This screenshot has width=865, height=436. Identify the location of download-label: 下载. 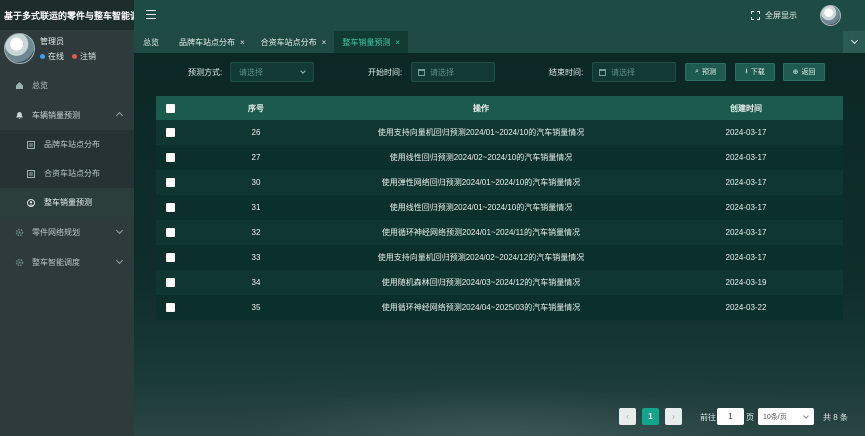
(757, 72).